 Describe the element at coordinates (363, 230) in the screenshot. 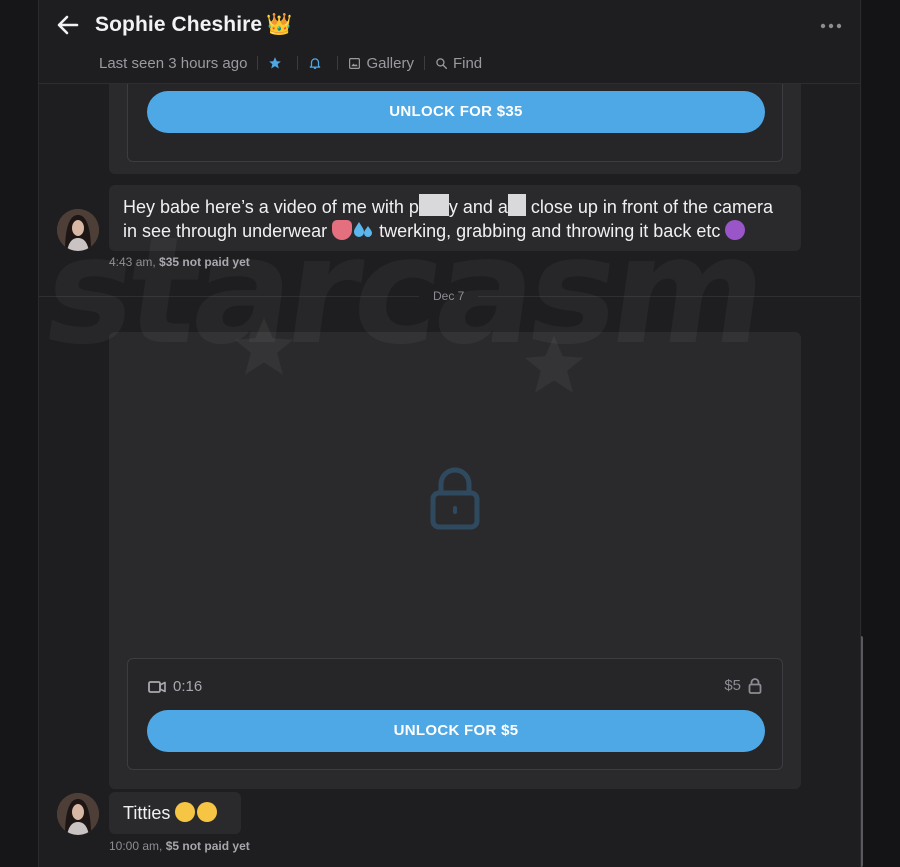

I see `sweat-droplets-emoji-icon` at that location.